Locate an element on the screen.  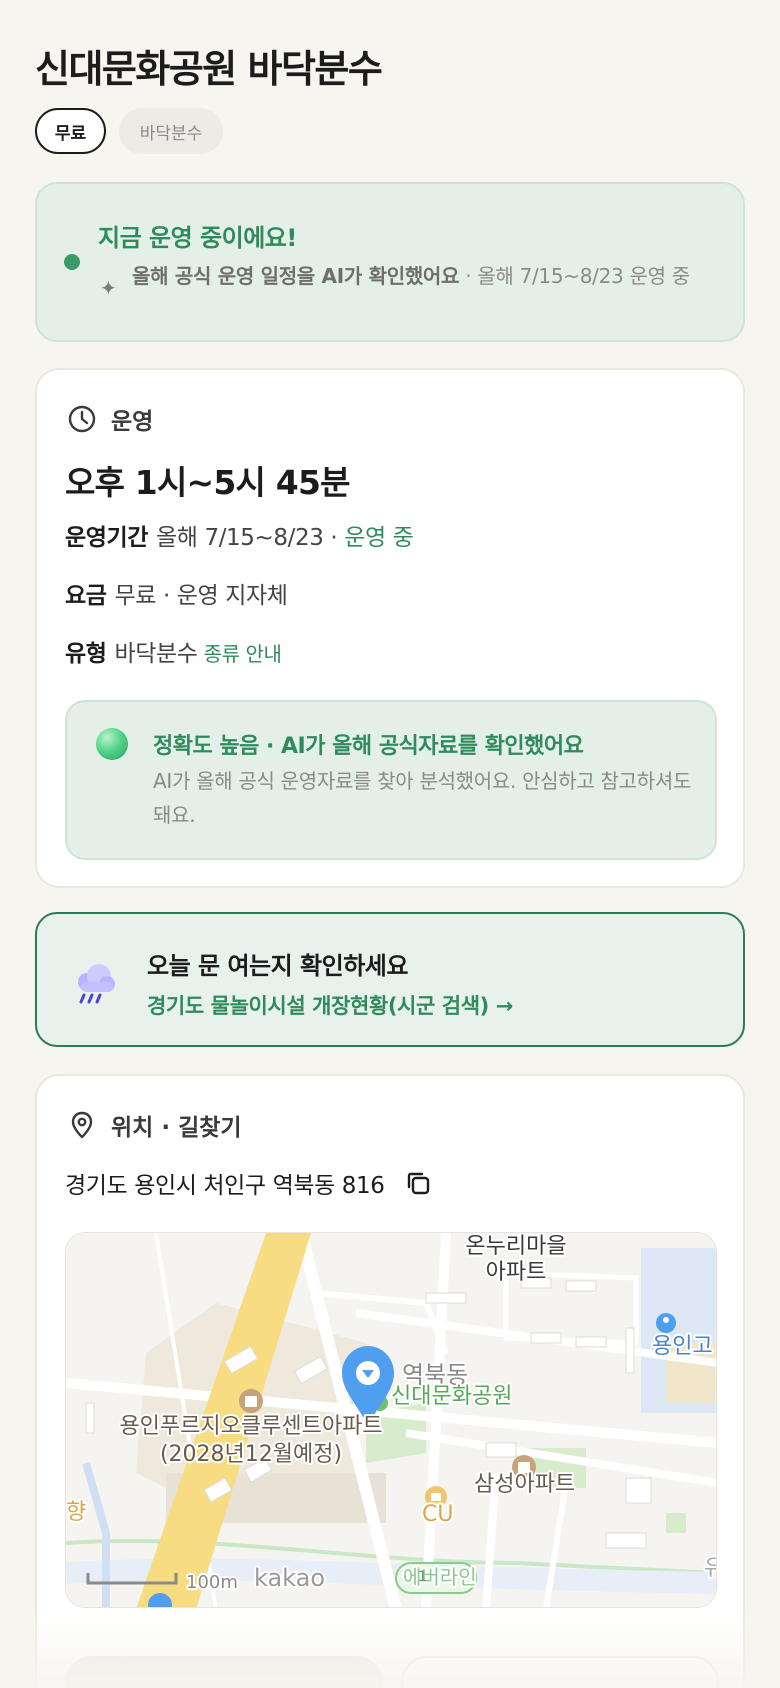
type-row: 유형 바닥분수 종류 안내 is located at coordinates (173, 651).